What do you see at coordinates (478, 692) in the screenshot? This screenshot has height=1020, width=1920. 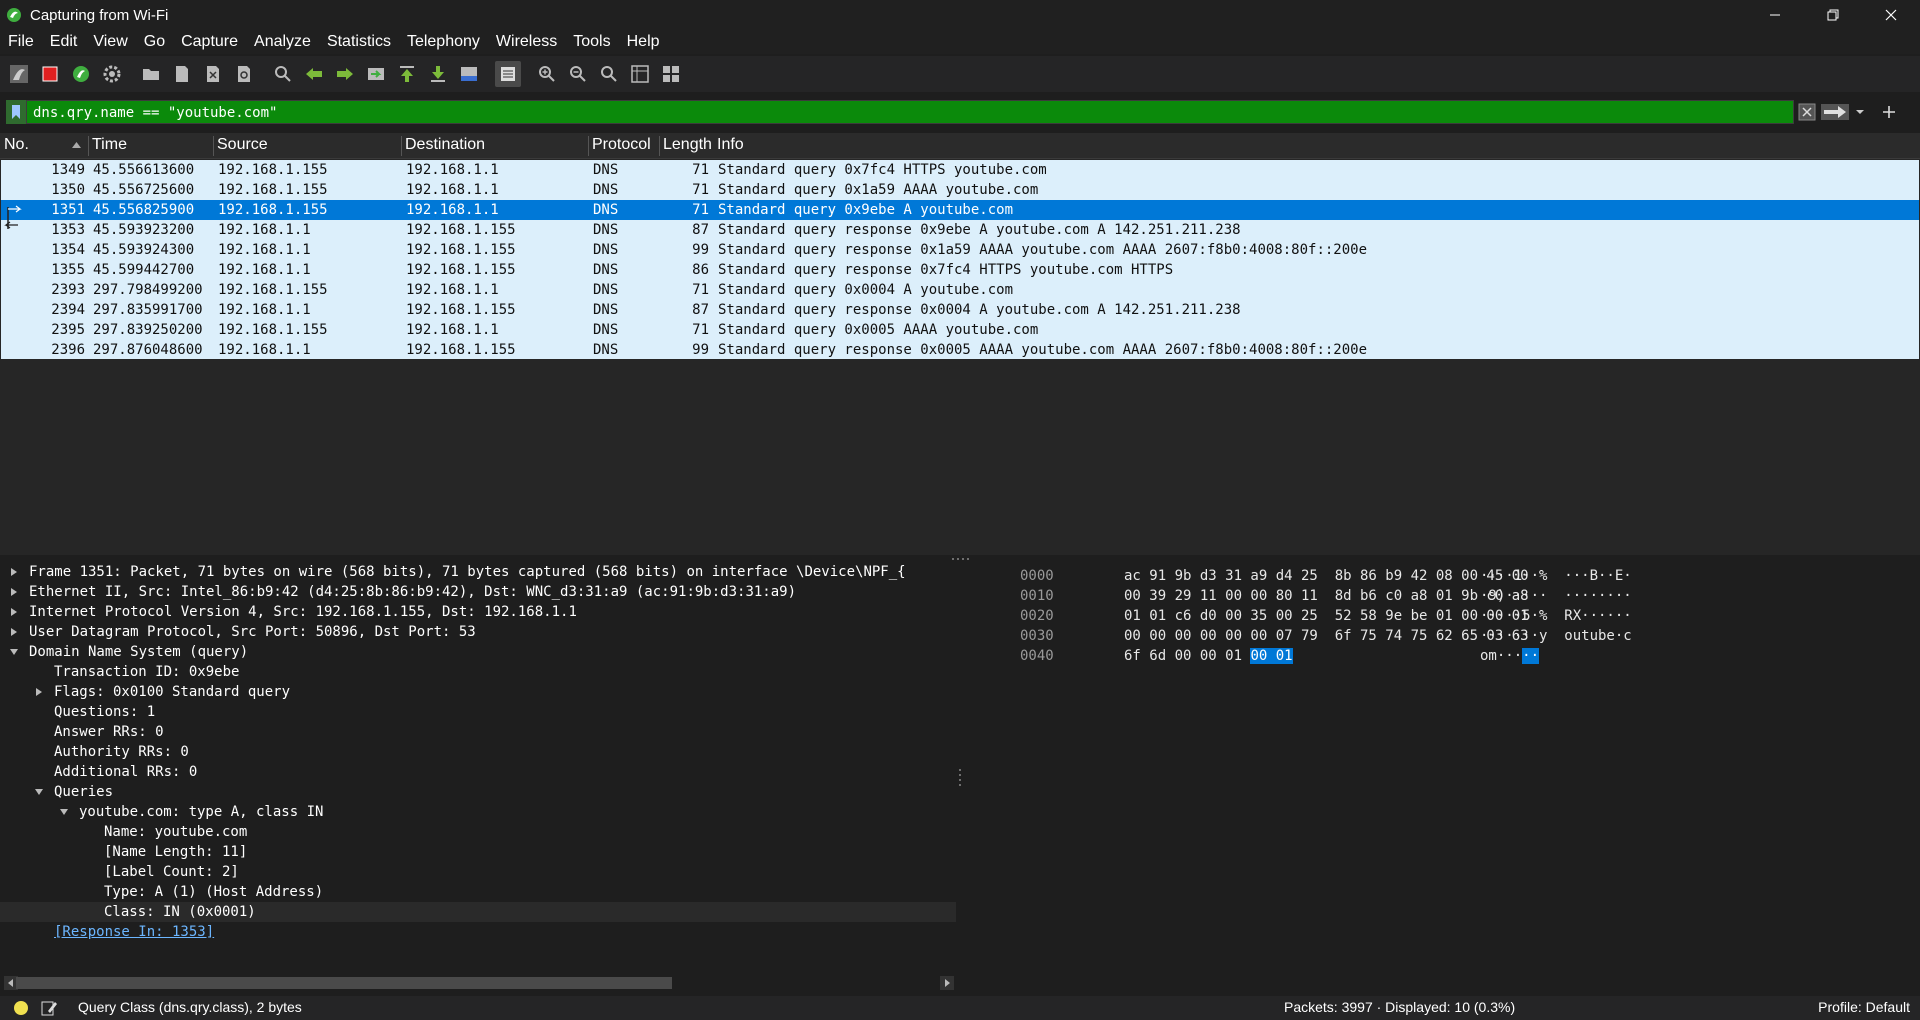 I see `detail-tree-item: Flags: 0x0100 Standard query` at bounding box center [478, 692].